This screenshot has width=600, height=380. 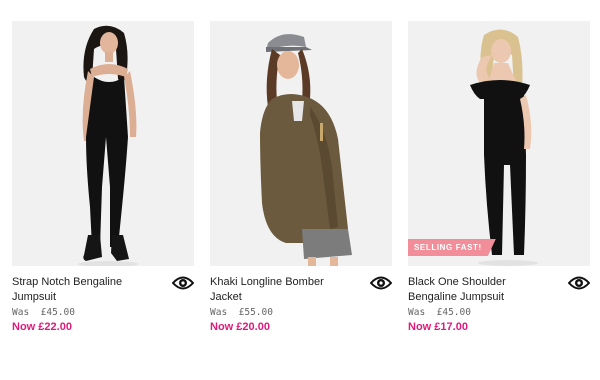 What do you see at coordinates (478, 290) in the screenshot?
I see `product-title: Black One Shoulder Bengaline Jumpsuit` at bounding box center [478, 290].